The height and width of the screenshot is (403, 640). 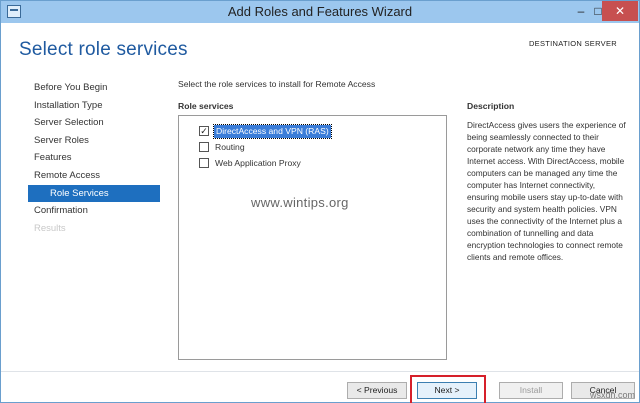 I want to click on description-heading: Description, so click(x=491, y=106).